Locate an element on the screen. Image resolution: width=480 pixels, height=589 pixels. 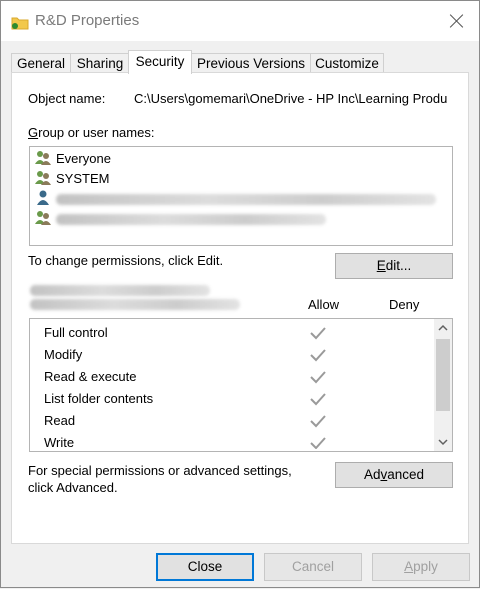
special-permissions-text-line2: click Advanced. is located at coordinates (73, 487).